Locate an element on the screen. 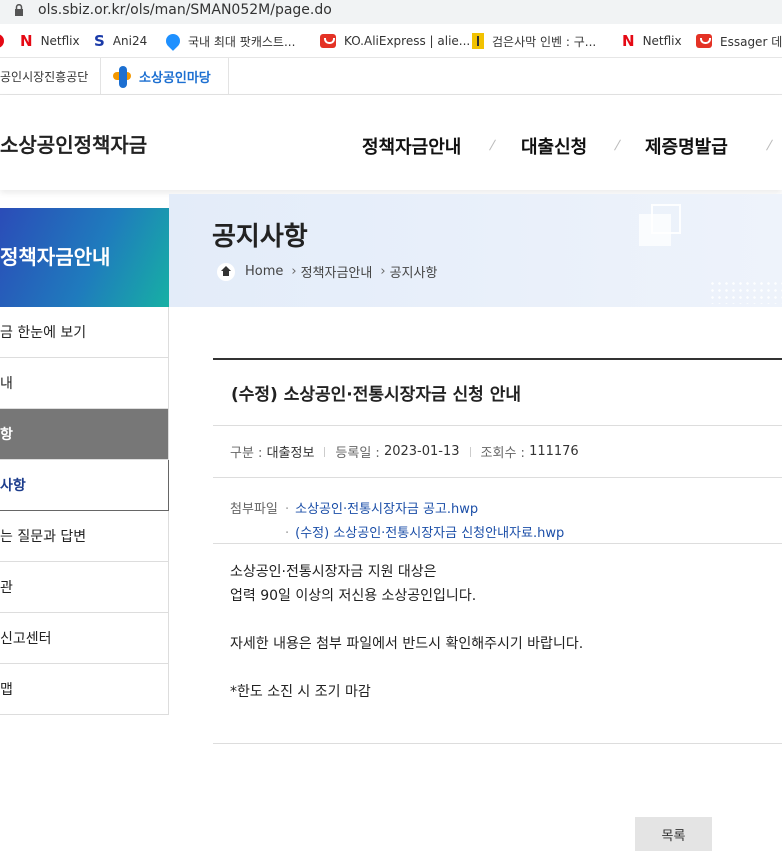  breadcrumb: Home › 정책자금안내 › 공지사항 is located at coordinates (327, 271).